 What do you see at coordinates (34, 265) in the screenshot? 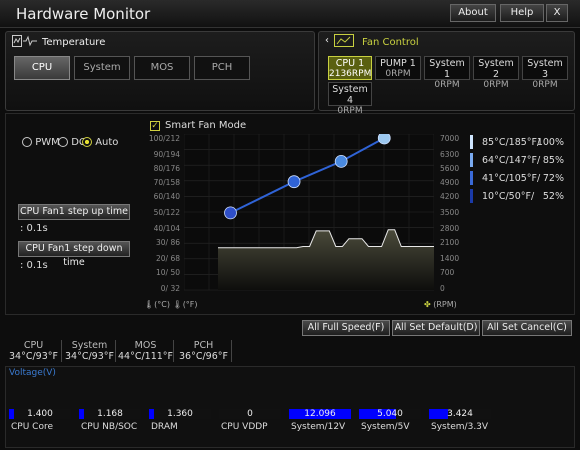
I see `step-down-value: : 0.1s` at bounding box center [34, 265].